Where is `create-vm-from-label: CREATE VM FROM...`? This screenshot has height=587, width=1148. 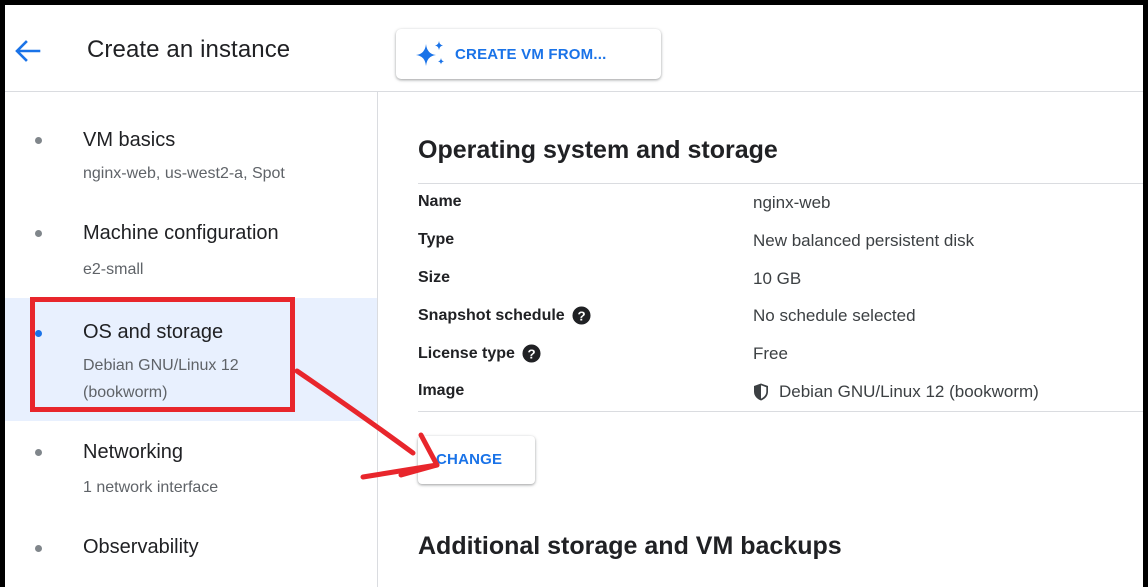
create-vm-from-label: CREATE VM FROM... is located at coordinates (531, 54).